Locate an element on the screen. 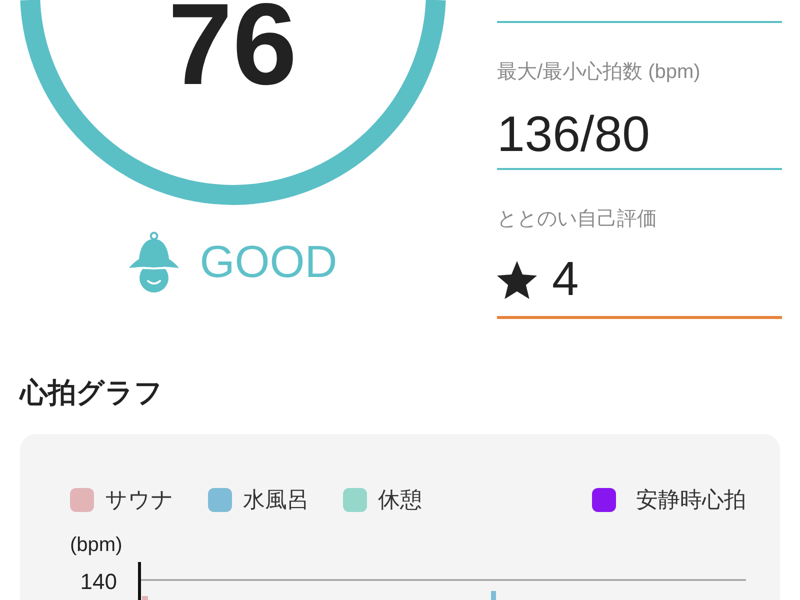 The width and height of the screenshot is (800, 600). y-axis is located at coordinates (139, 581).